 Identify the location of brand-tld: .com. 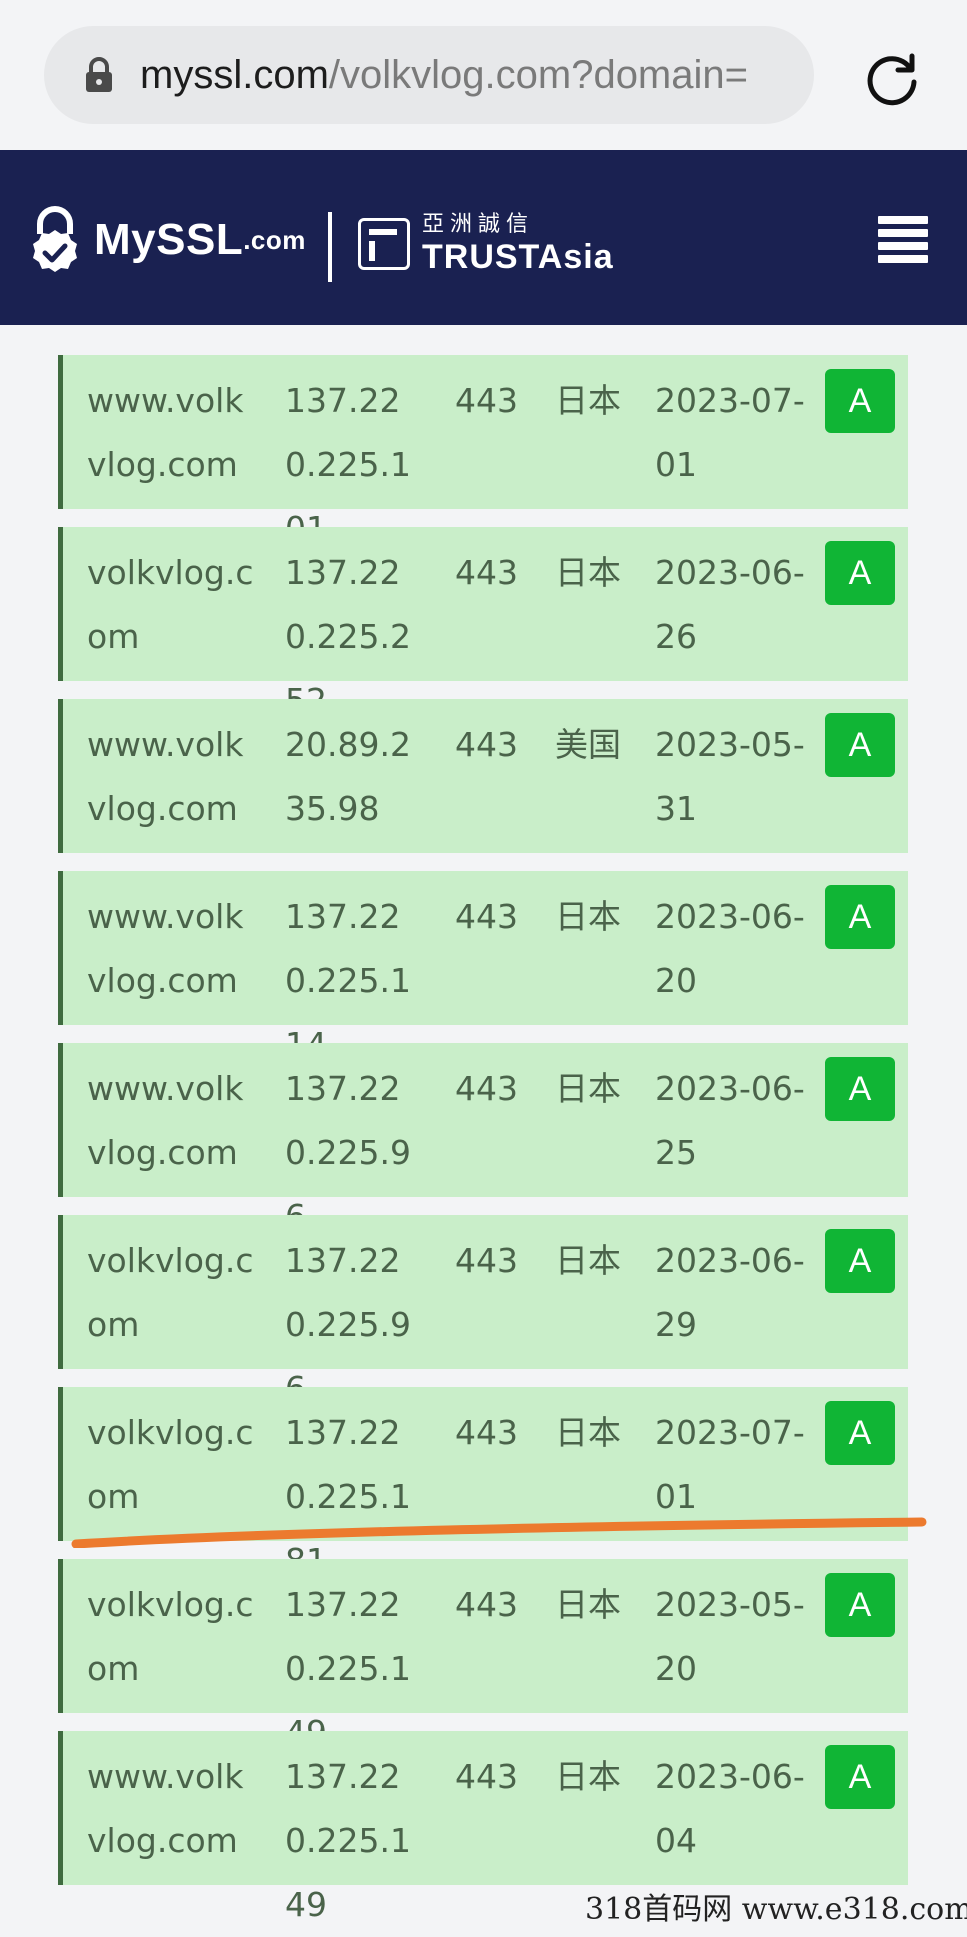
(274, 239).